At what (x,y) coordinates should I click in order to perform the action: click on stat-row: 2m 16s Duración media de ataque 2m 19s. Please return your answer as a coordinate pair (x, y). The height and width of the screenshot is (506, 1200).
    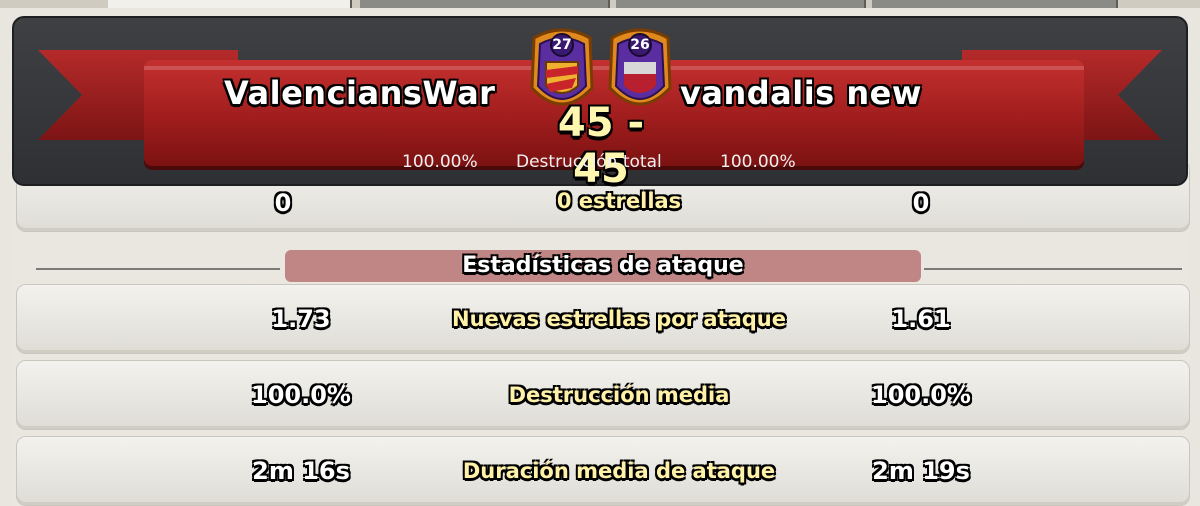
    Looking at the image, I should click on (603, 471).